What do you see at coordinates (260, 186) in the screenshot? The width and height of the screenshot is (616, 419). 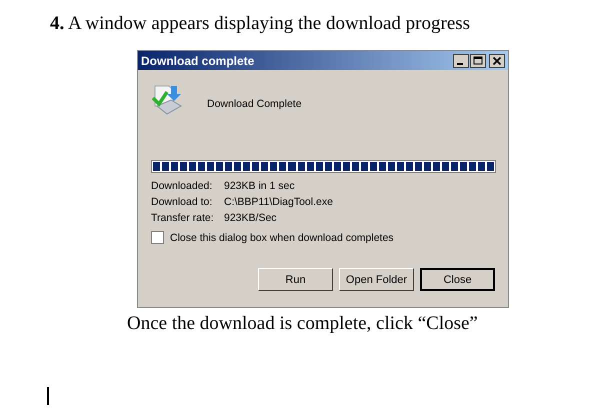 I see `detail-value: 923KB in 1 sec` at bounding box center [260, 186].